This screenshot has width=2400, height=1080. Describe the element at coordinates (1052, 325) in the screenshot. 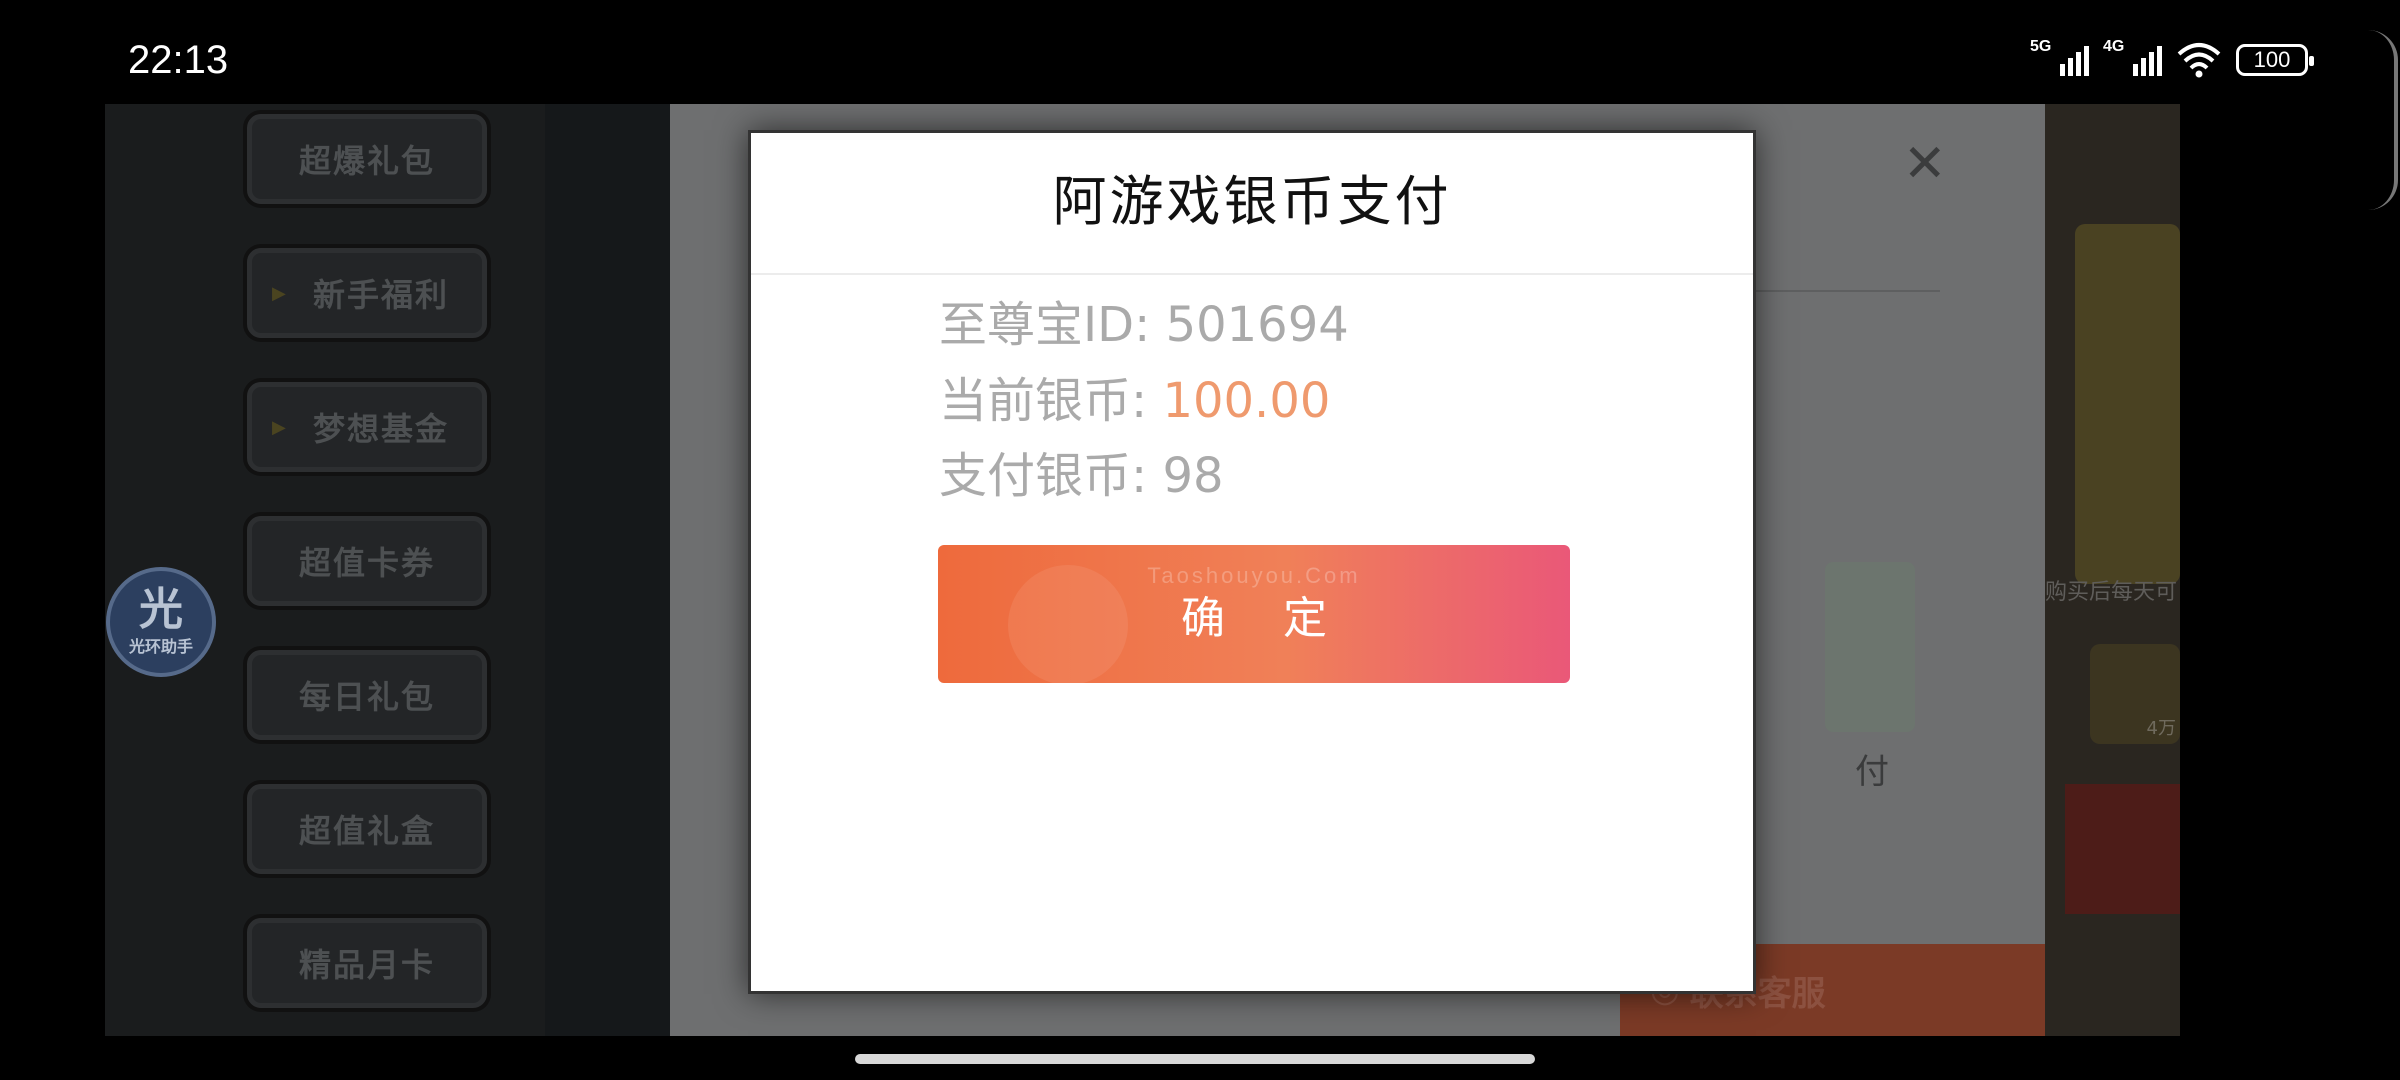

I see `account-id-label: 至尊宝ID:` at that location.